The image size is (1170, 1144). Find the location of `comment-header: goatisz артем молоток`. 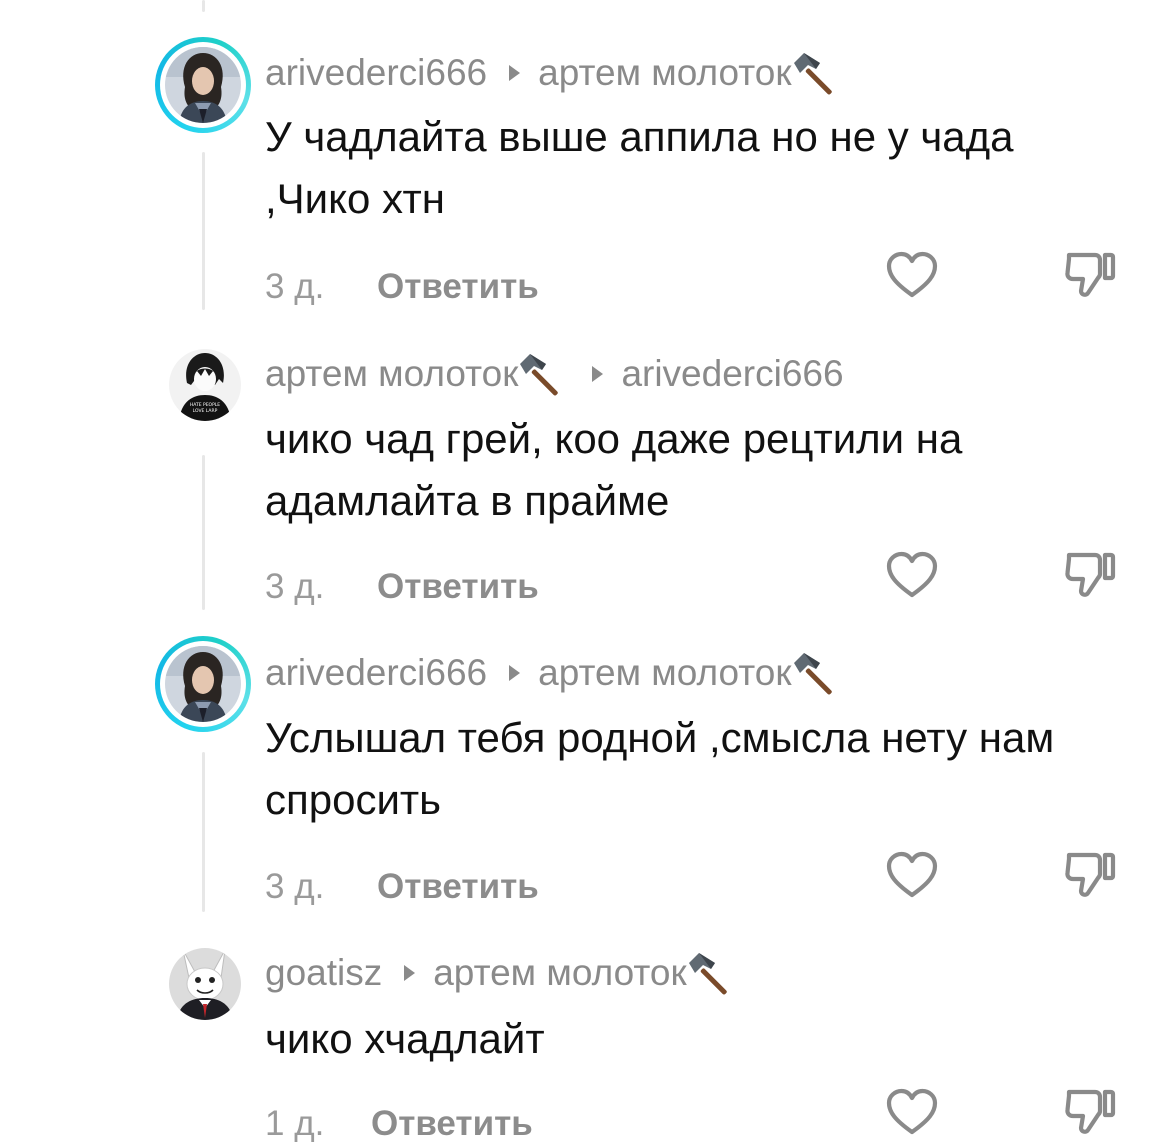

comment-header: goatisz артем молоток is located at coordinates (502, 973).